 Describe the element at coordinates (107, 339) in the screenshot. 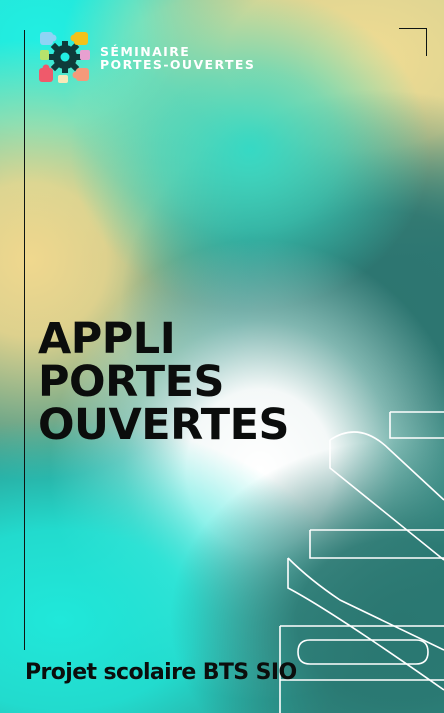

I see `title-line-1: APPLI` at that location.